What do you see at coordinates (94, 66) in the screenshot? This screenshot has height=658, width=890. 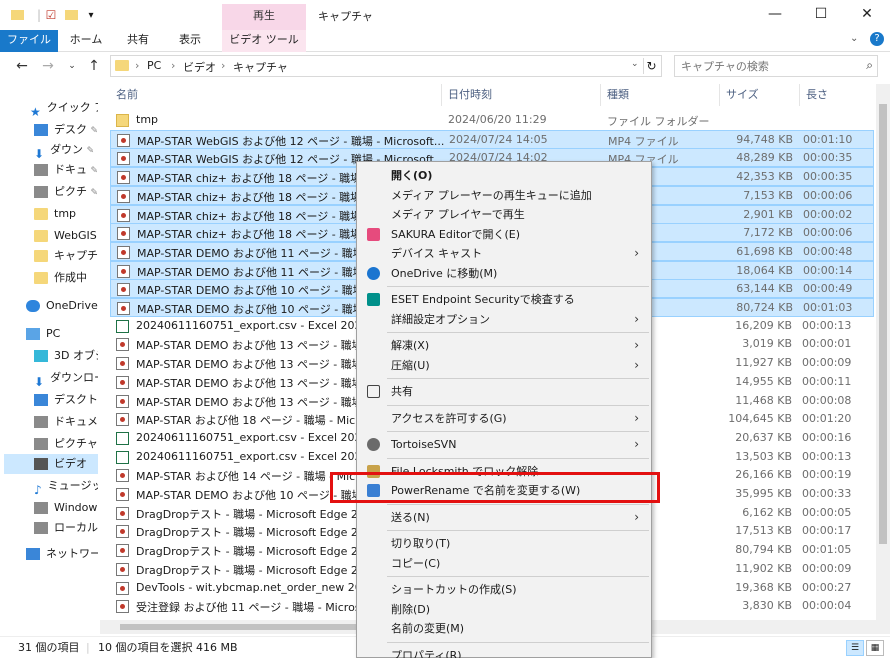 I see `up-button: ↑` at bounding box center [94, 66].